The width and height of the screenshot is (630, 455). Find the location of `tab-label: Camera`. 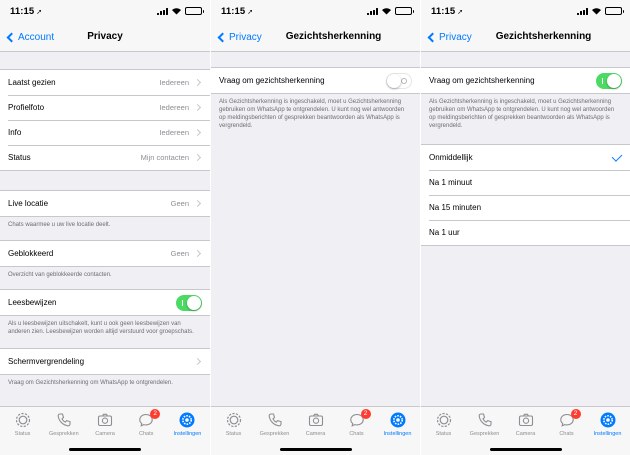

tab-label: Camera is located at coordinates (105, 434).